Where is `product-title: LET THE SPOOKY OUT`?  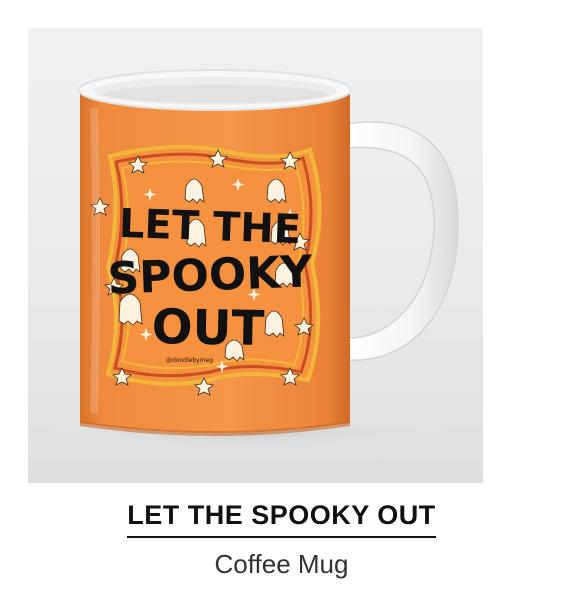 product-title: LET THE SPOOKY OUT is located at coordinates (281, 519).